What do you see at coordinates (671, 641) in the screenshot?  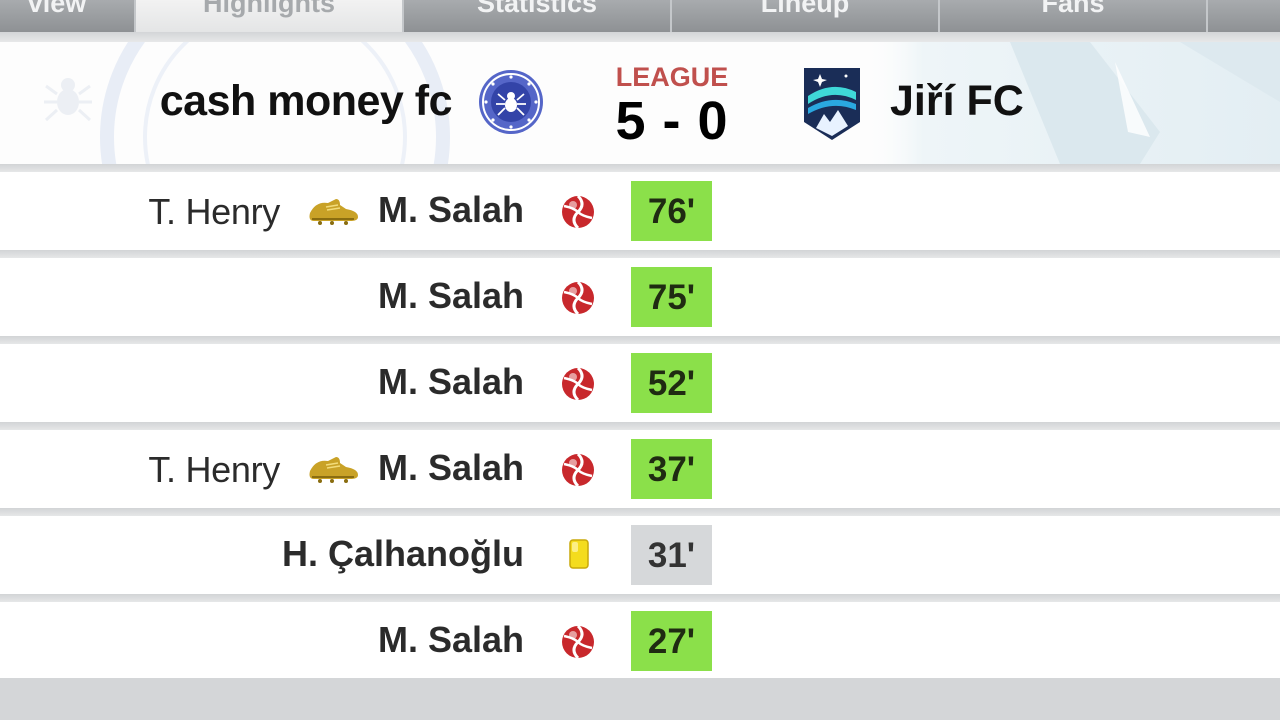 I see `event-minute-badge: 27'` at bounding box center [671, 641].